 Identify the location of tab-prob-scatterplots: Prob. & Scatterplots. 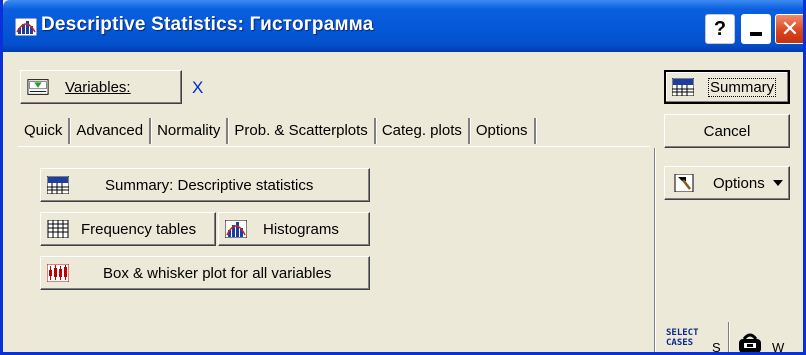
(302, 131).